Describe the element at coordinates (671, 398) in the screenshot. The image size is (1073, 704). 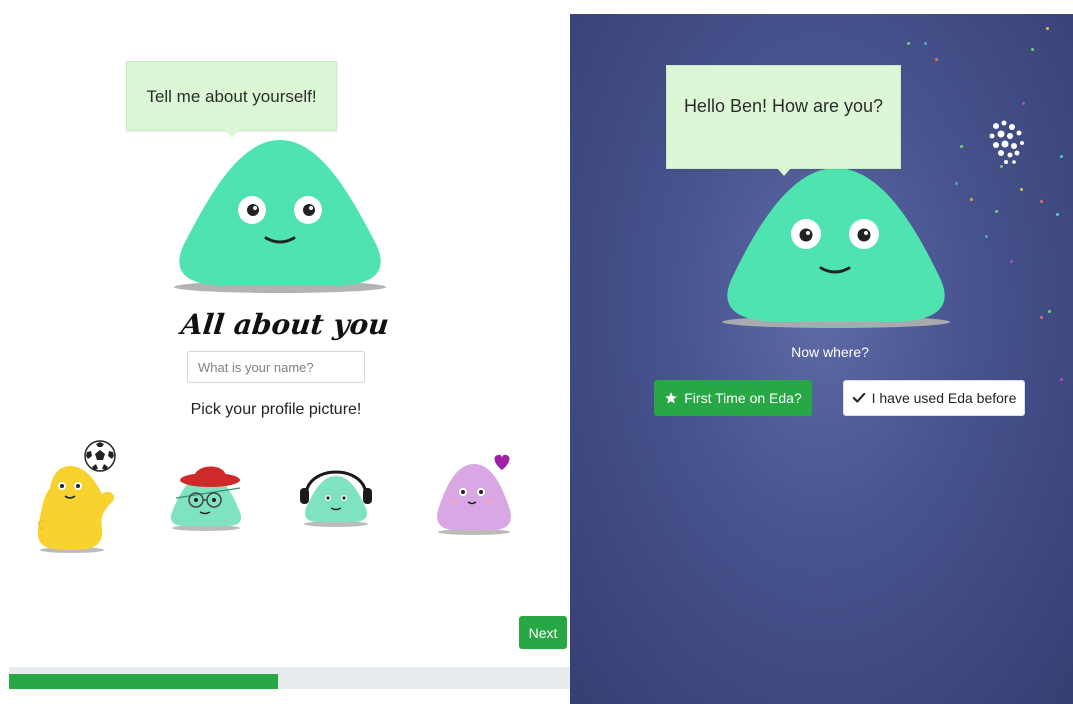
I see `star-icon` at that location.